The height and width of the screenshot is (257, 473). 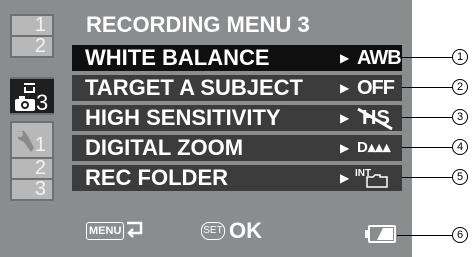 I want to click on menu-item-label: WHITE BALANCE, so click(x=177, y=57).